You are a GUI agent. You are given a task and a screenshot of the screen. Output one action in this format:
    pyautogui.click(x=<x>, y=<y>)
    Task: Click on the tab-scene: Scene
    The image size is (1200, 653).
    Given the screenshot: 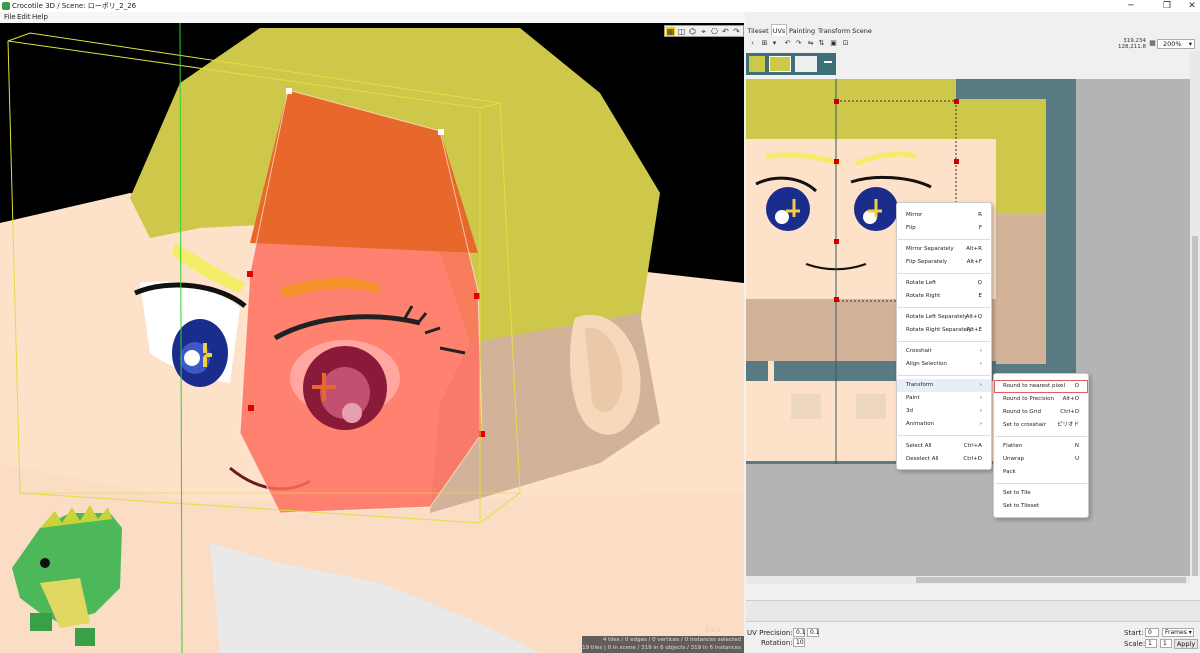 What is the action you would take?
    pyautogui.click(x=862, y=30)
    